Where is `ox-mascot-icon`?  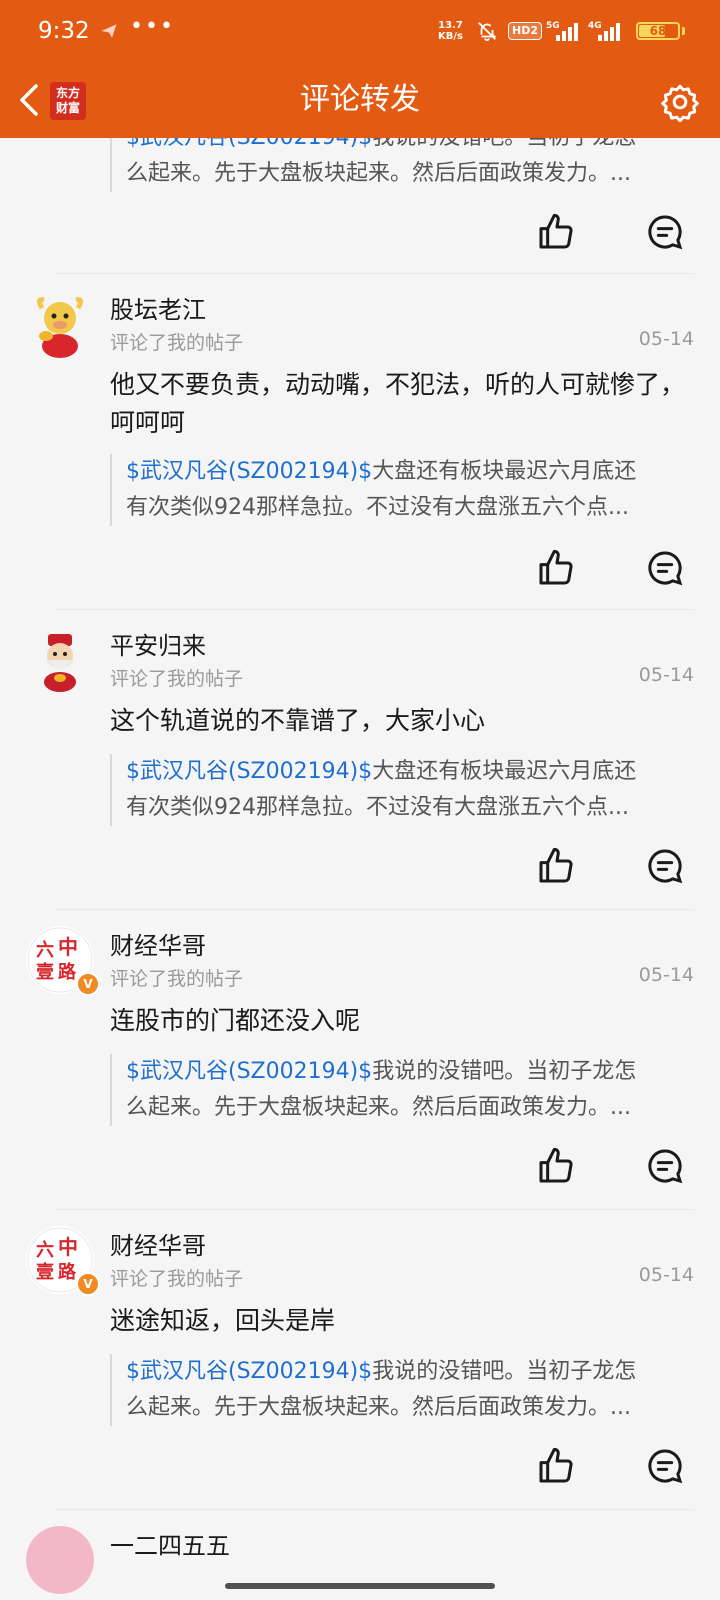 ox-mascot-icon is located at coordinates (60, 324).